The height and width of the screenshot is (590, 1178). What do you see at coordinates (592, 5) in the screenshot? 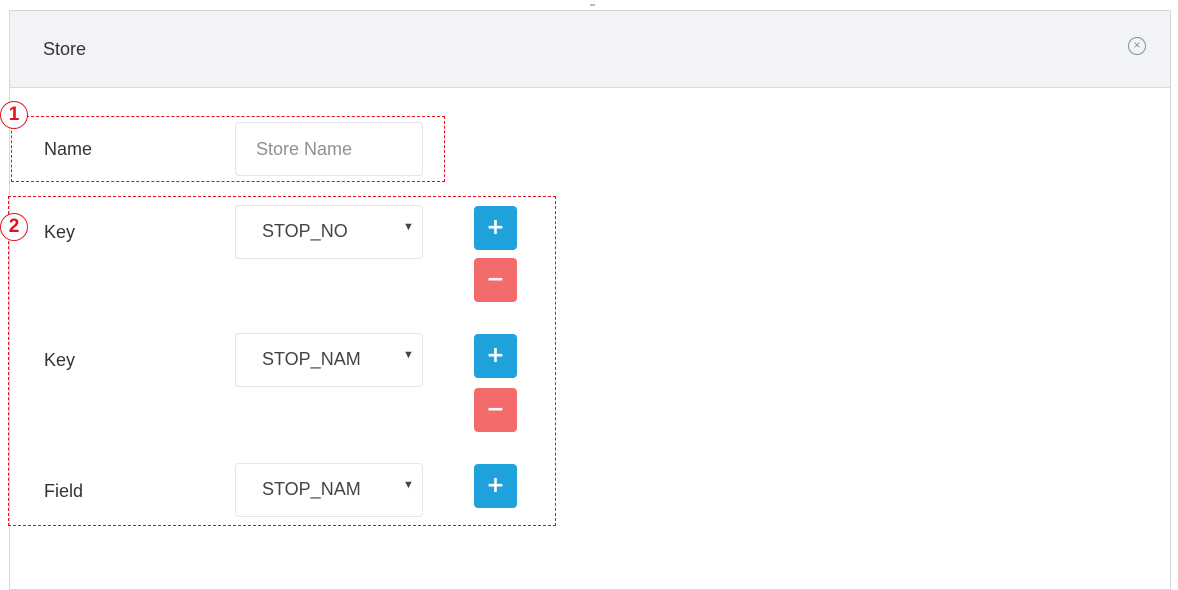
I see `top-scroll-indicator` at bounding box center [592, 5].